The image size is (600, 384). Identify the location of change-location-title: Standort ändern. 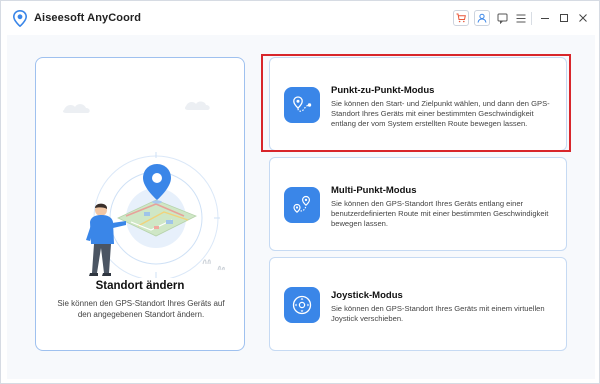
(140, 286).